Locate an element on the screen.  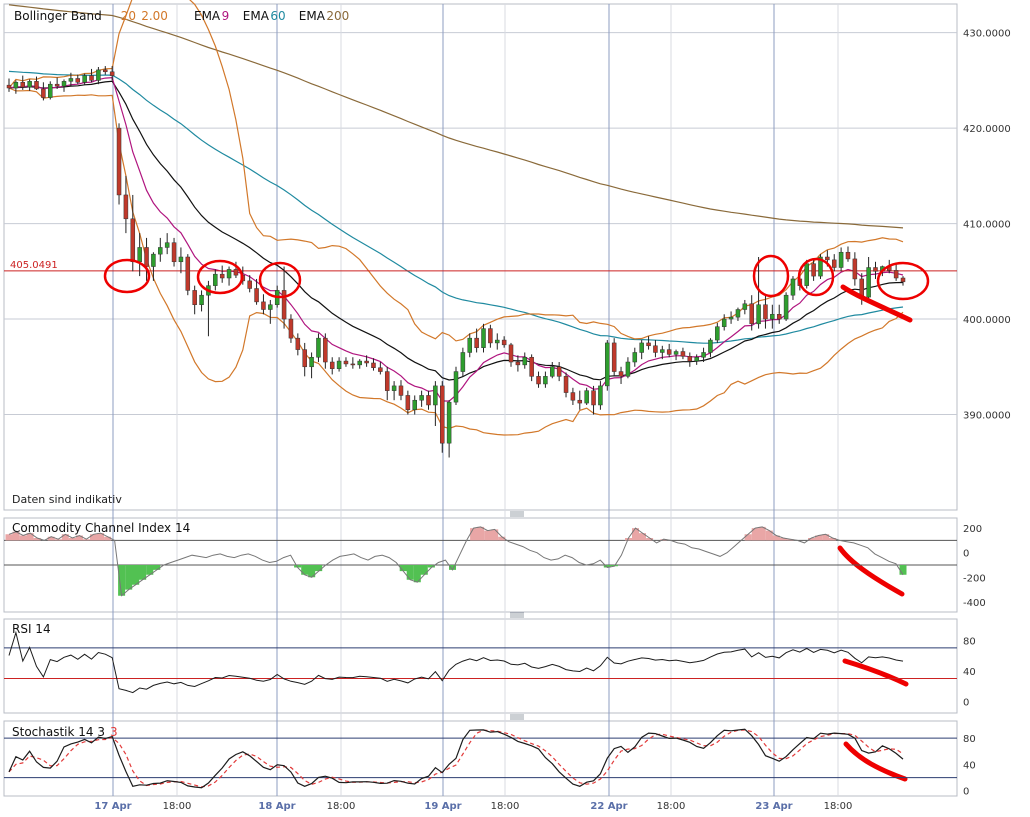
legend-item: 9 is located at coordinates (226, 16).